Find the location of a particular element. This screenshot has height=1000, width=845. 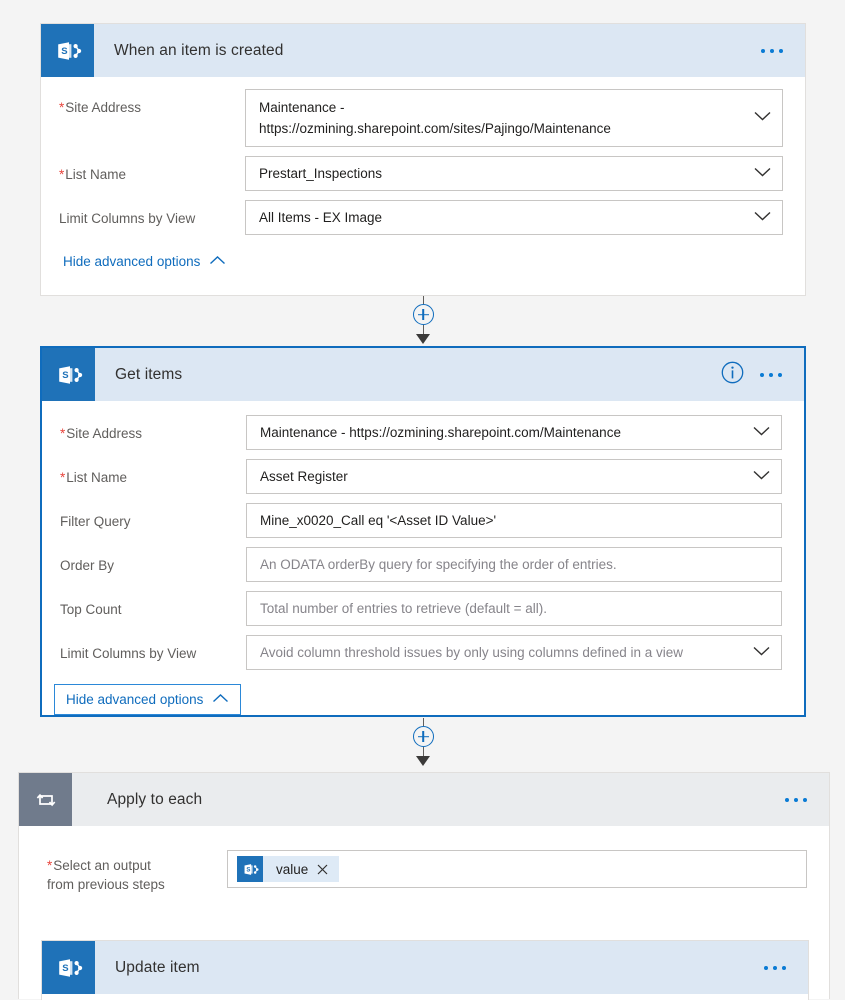

step-header: S Get items is located at coordinates (423, 374).